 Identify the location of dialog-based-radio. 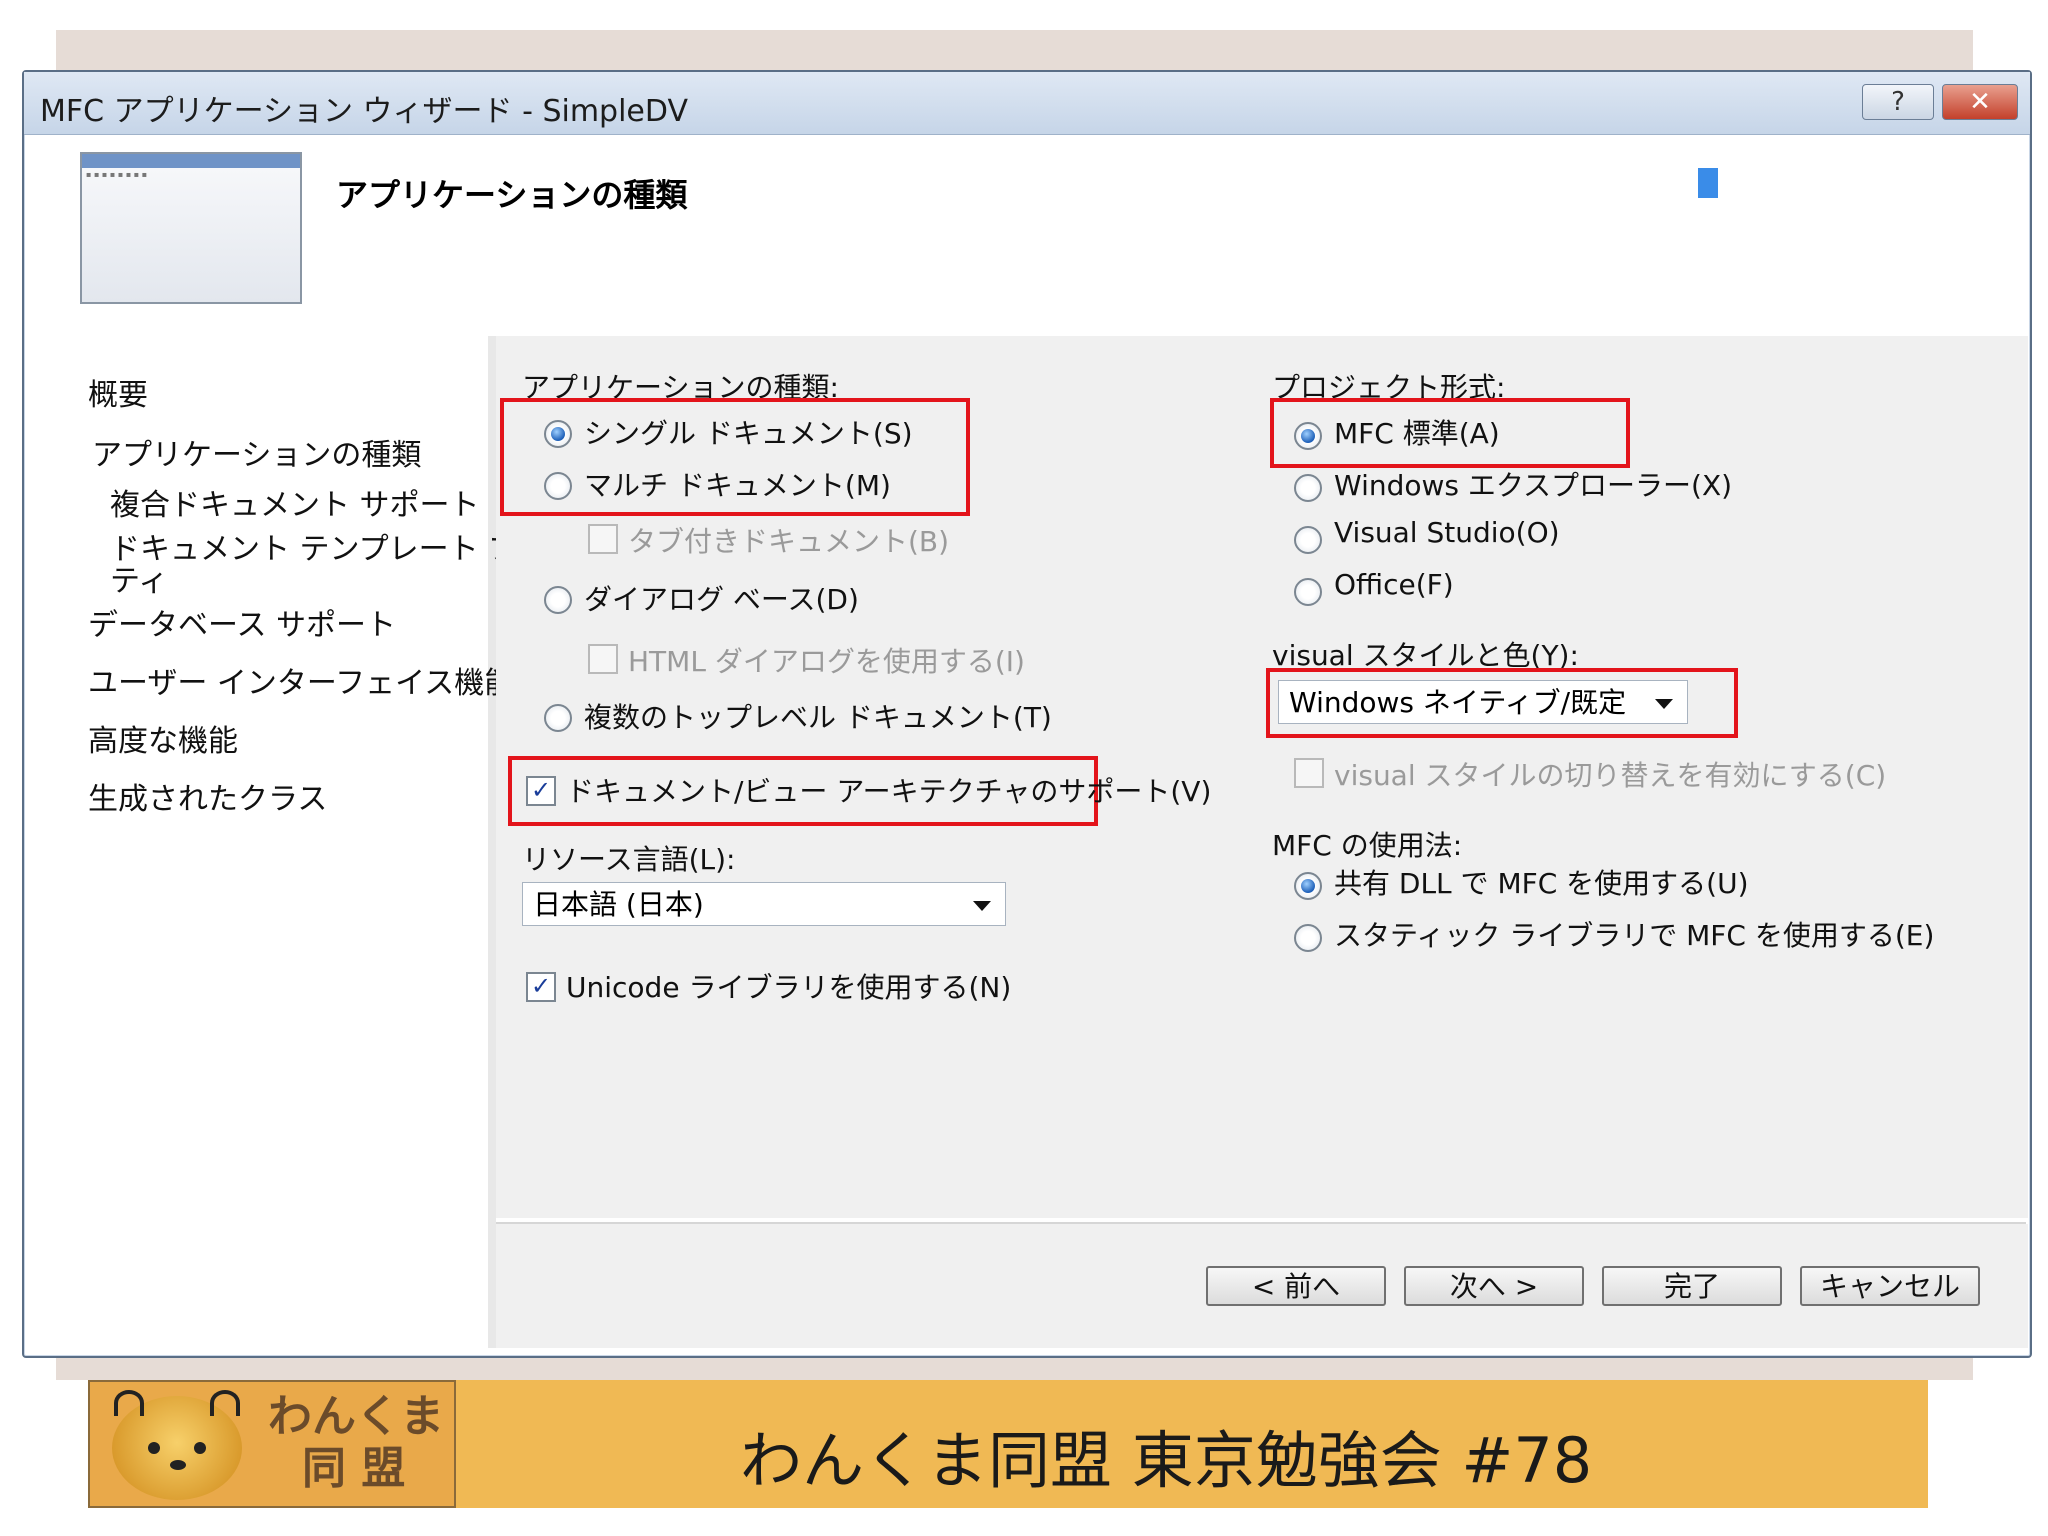
(558, 600).